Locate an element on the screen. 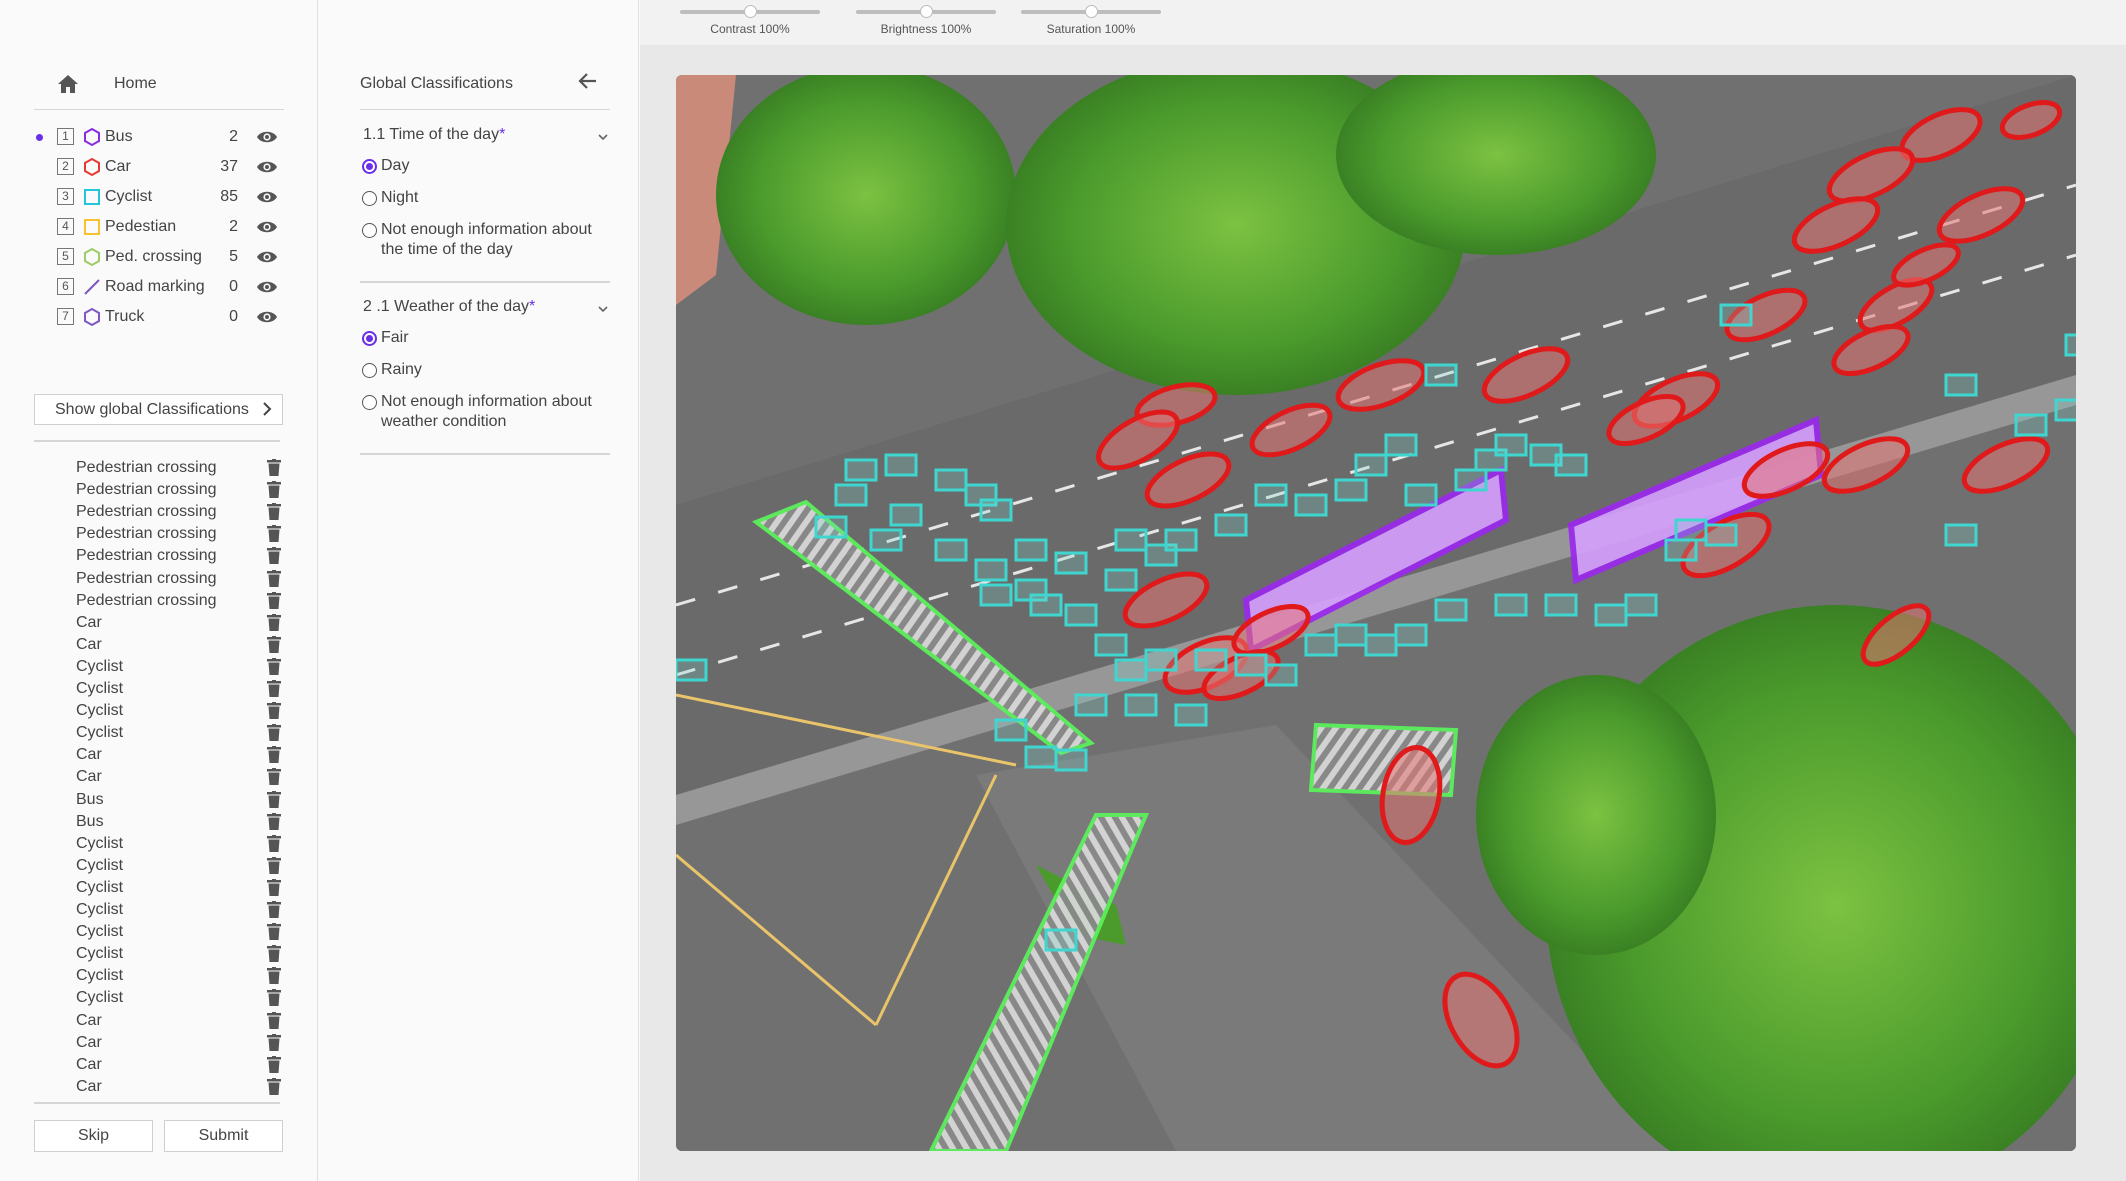 This screenshot has width=2126, height=1181. class-item-car: 2 Car 37 is located at coordinates (160, 167).